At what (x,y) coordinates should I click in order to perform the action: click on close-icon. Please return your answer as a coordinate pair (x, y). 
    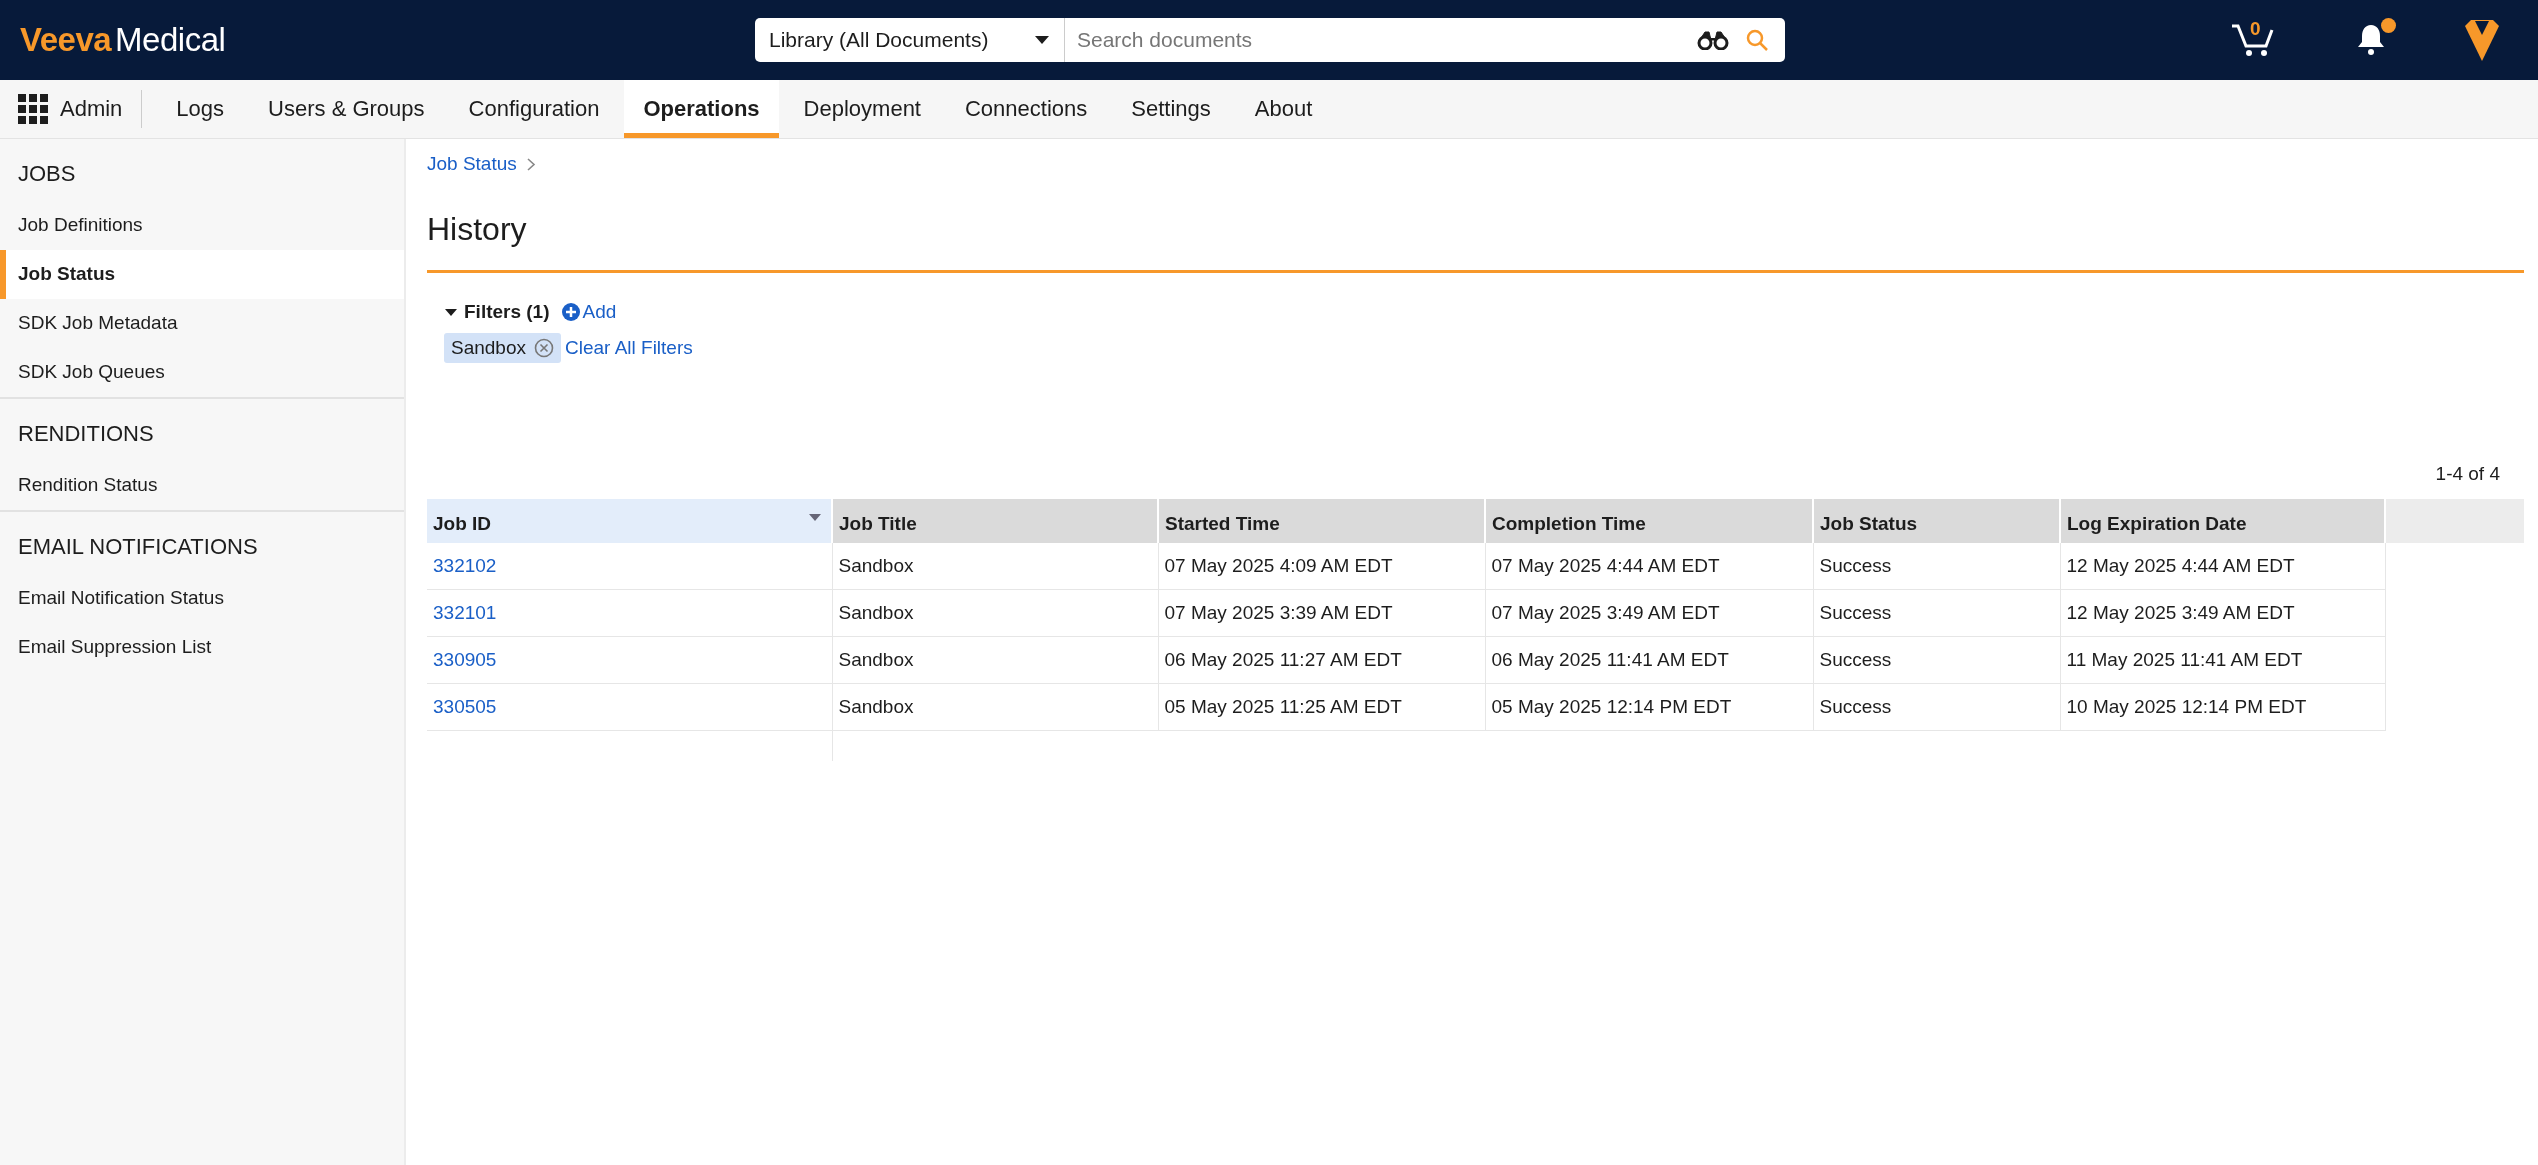
    Looking at the image, I should click on (544, 348).